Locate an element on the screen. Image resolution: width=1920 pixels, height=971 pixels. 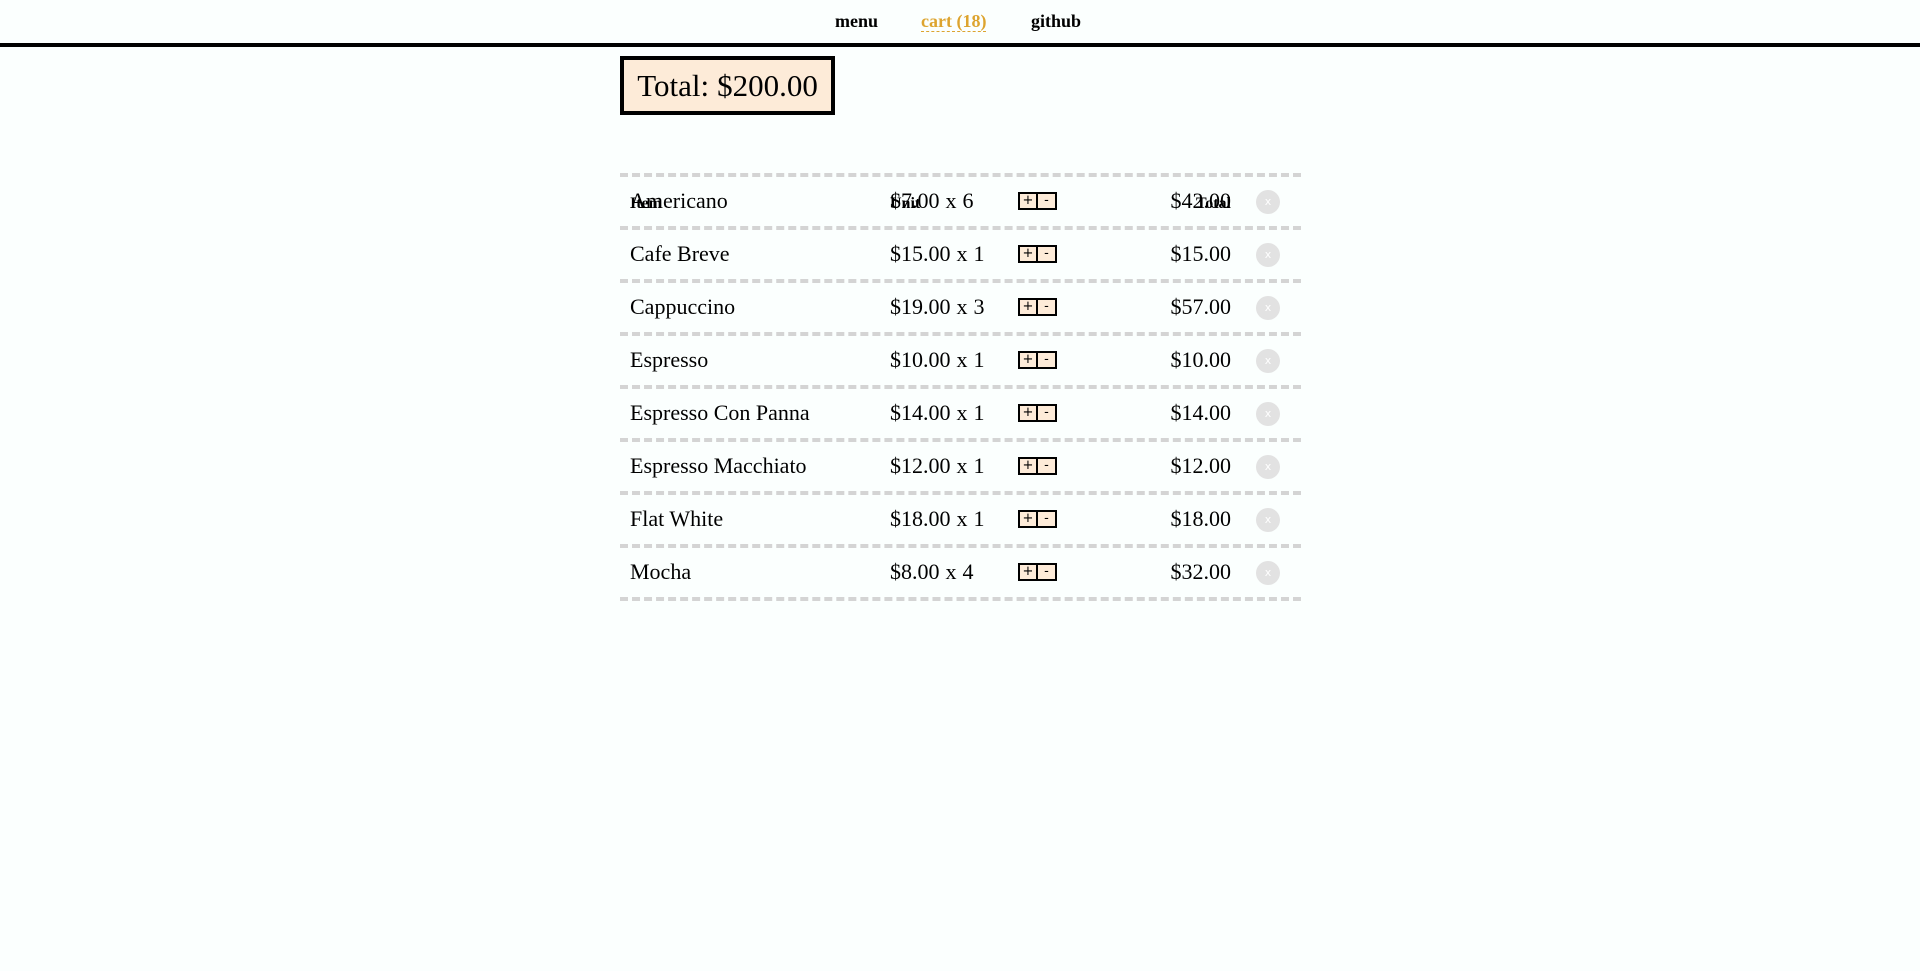
item-total: $10.00 is located at coordinates (1201, 359).